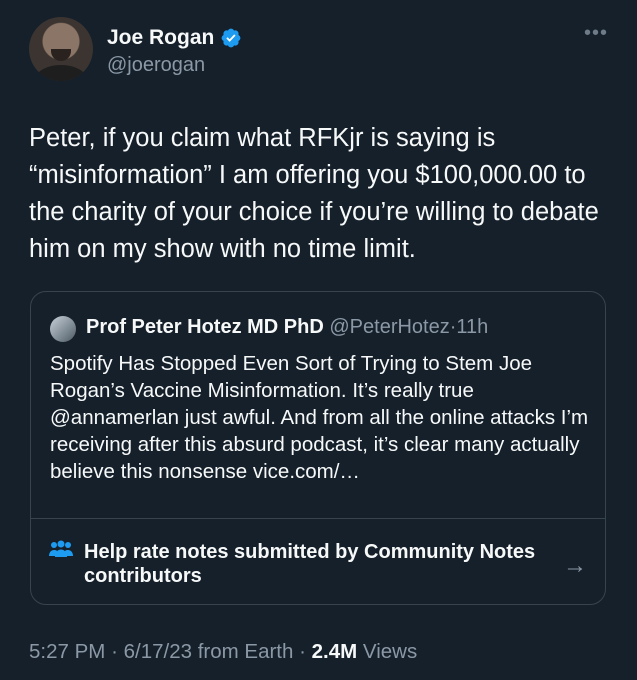 The image size is (637, 680). I want to click on quote-header: Prof Peter Hotez MD PhD @PeterHotez·11h, so click(287, 327).